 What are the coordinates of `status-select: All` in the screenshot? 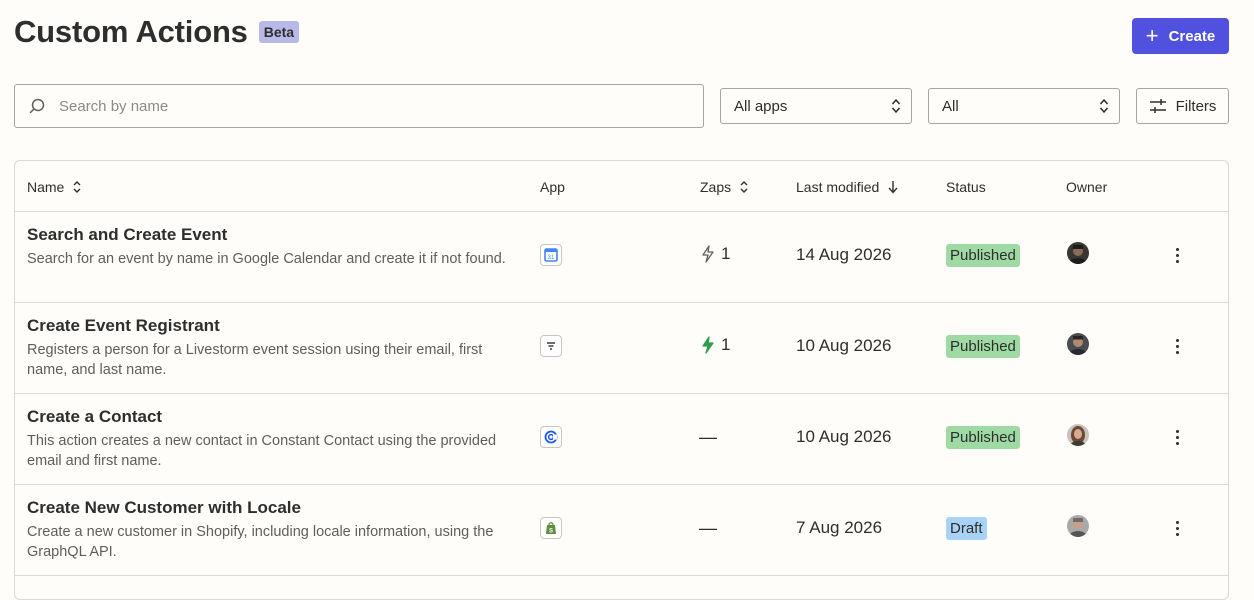 It's located at (1024, 106).